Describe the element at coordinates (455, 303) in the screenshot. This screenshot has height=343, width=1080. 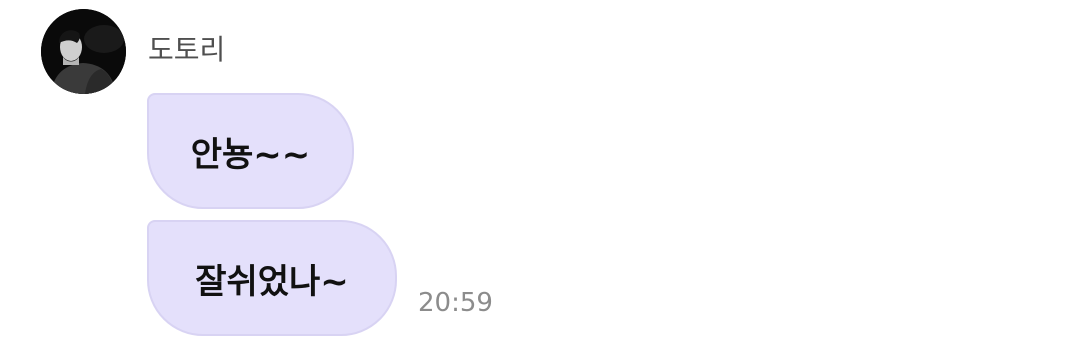
I see `message-timestamp: 20:59` at that location.